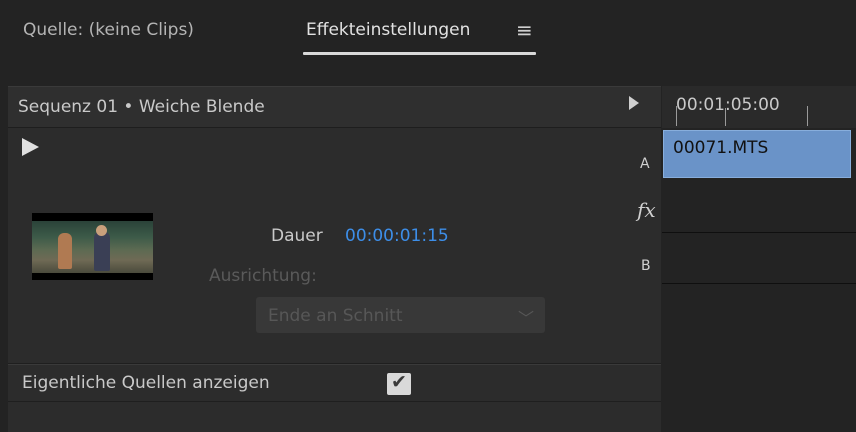 The width and height of the screenshot is (856, 432). What do you see at coordinates (335, 316) in the screenshot?
I see `alignment-dropdown-value: Ende an Schnitt` at bounding box center [335, 316].